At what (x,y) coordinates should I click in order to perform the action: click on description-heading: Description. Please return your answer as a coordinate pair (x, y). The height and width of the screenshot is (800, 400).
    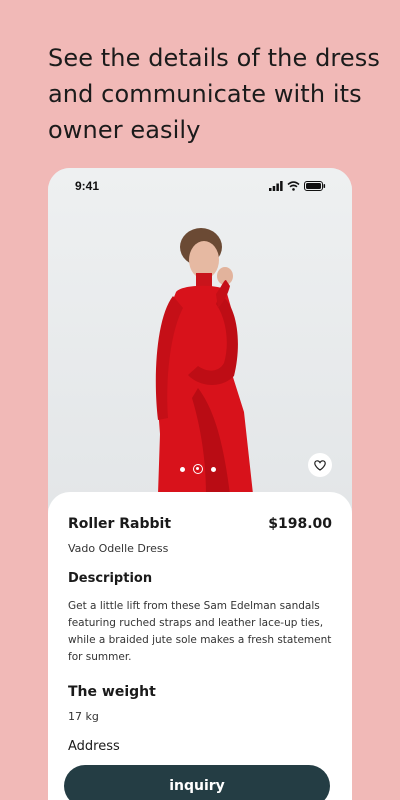
    Looking at the image, I should click on (110, 578).